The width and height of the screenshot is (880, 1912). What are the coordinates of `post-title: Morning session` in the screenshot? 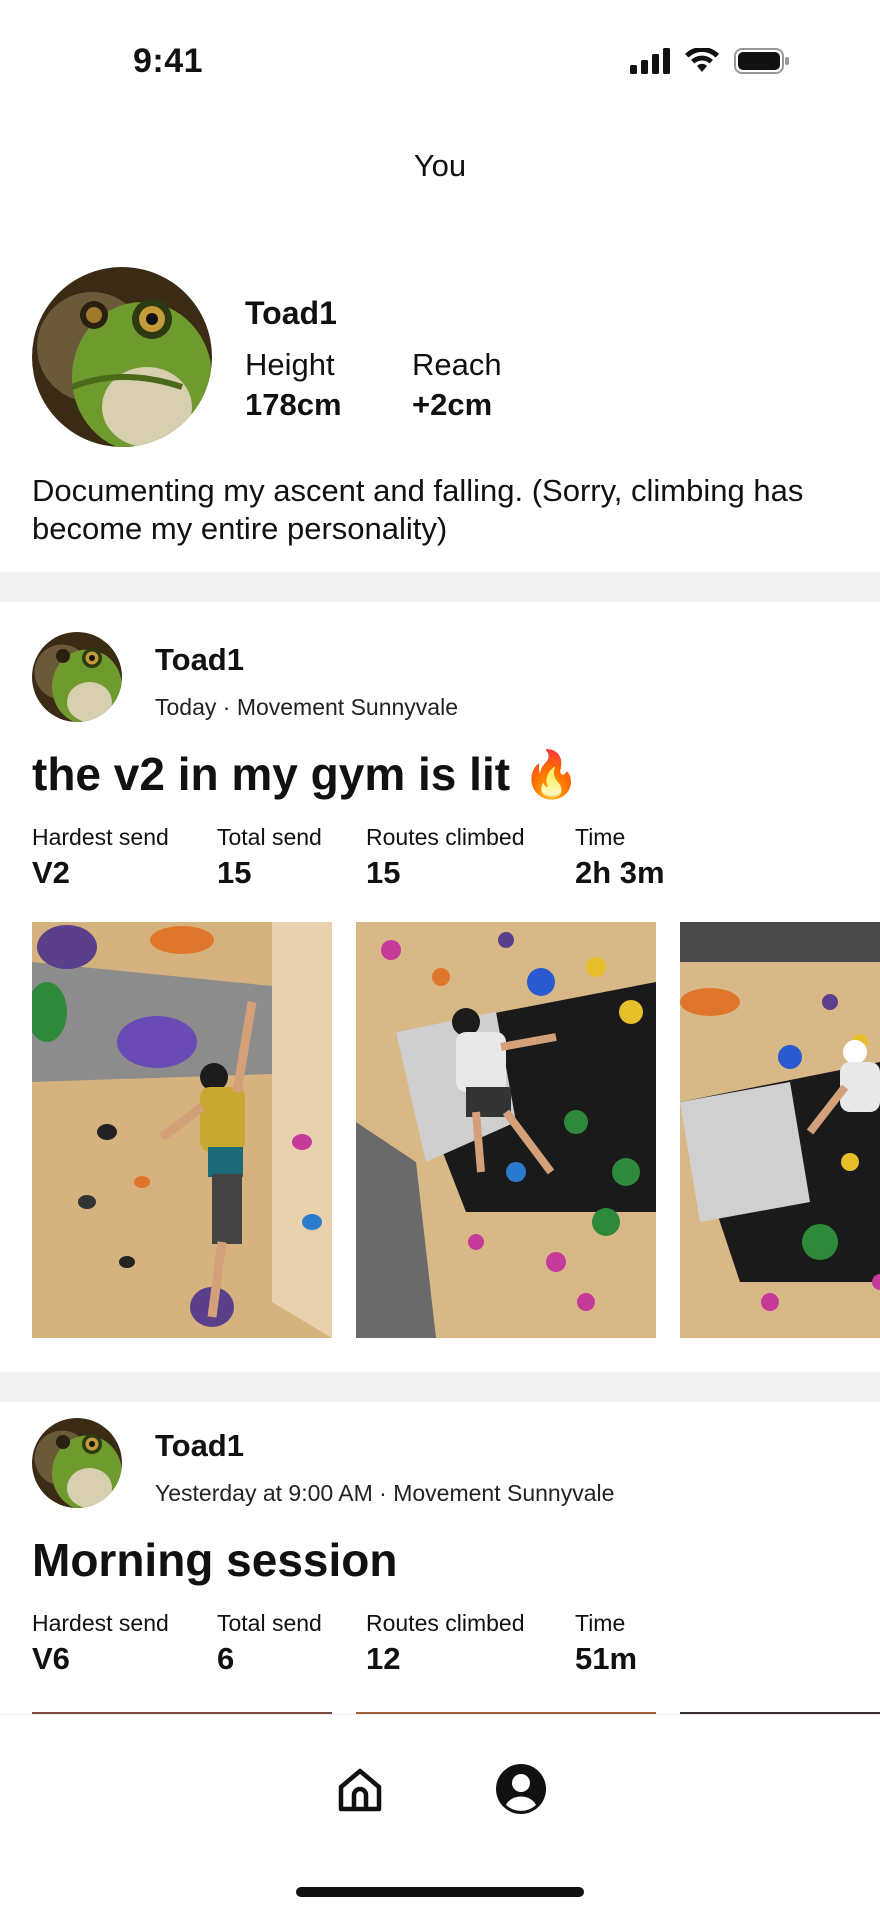 It's located at (214, 1560).